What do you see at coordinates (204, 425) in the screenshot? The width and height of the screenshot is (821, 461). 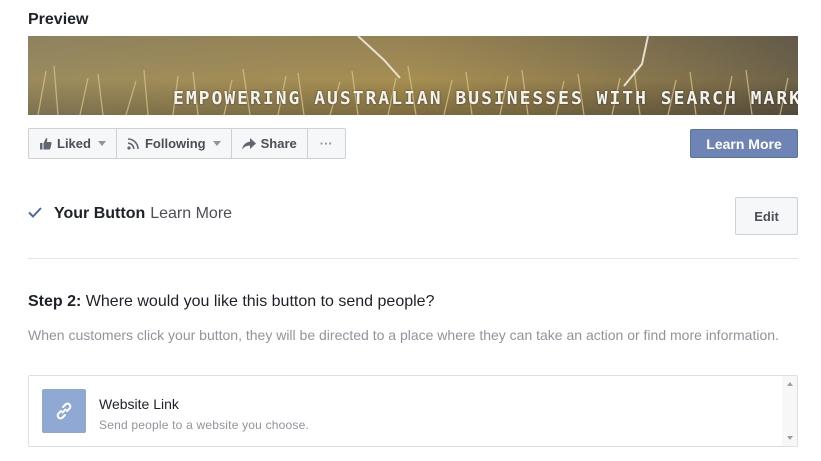 I see `option-subtitle: Send people to a website you choose.` at bounding box center [204, 425].